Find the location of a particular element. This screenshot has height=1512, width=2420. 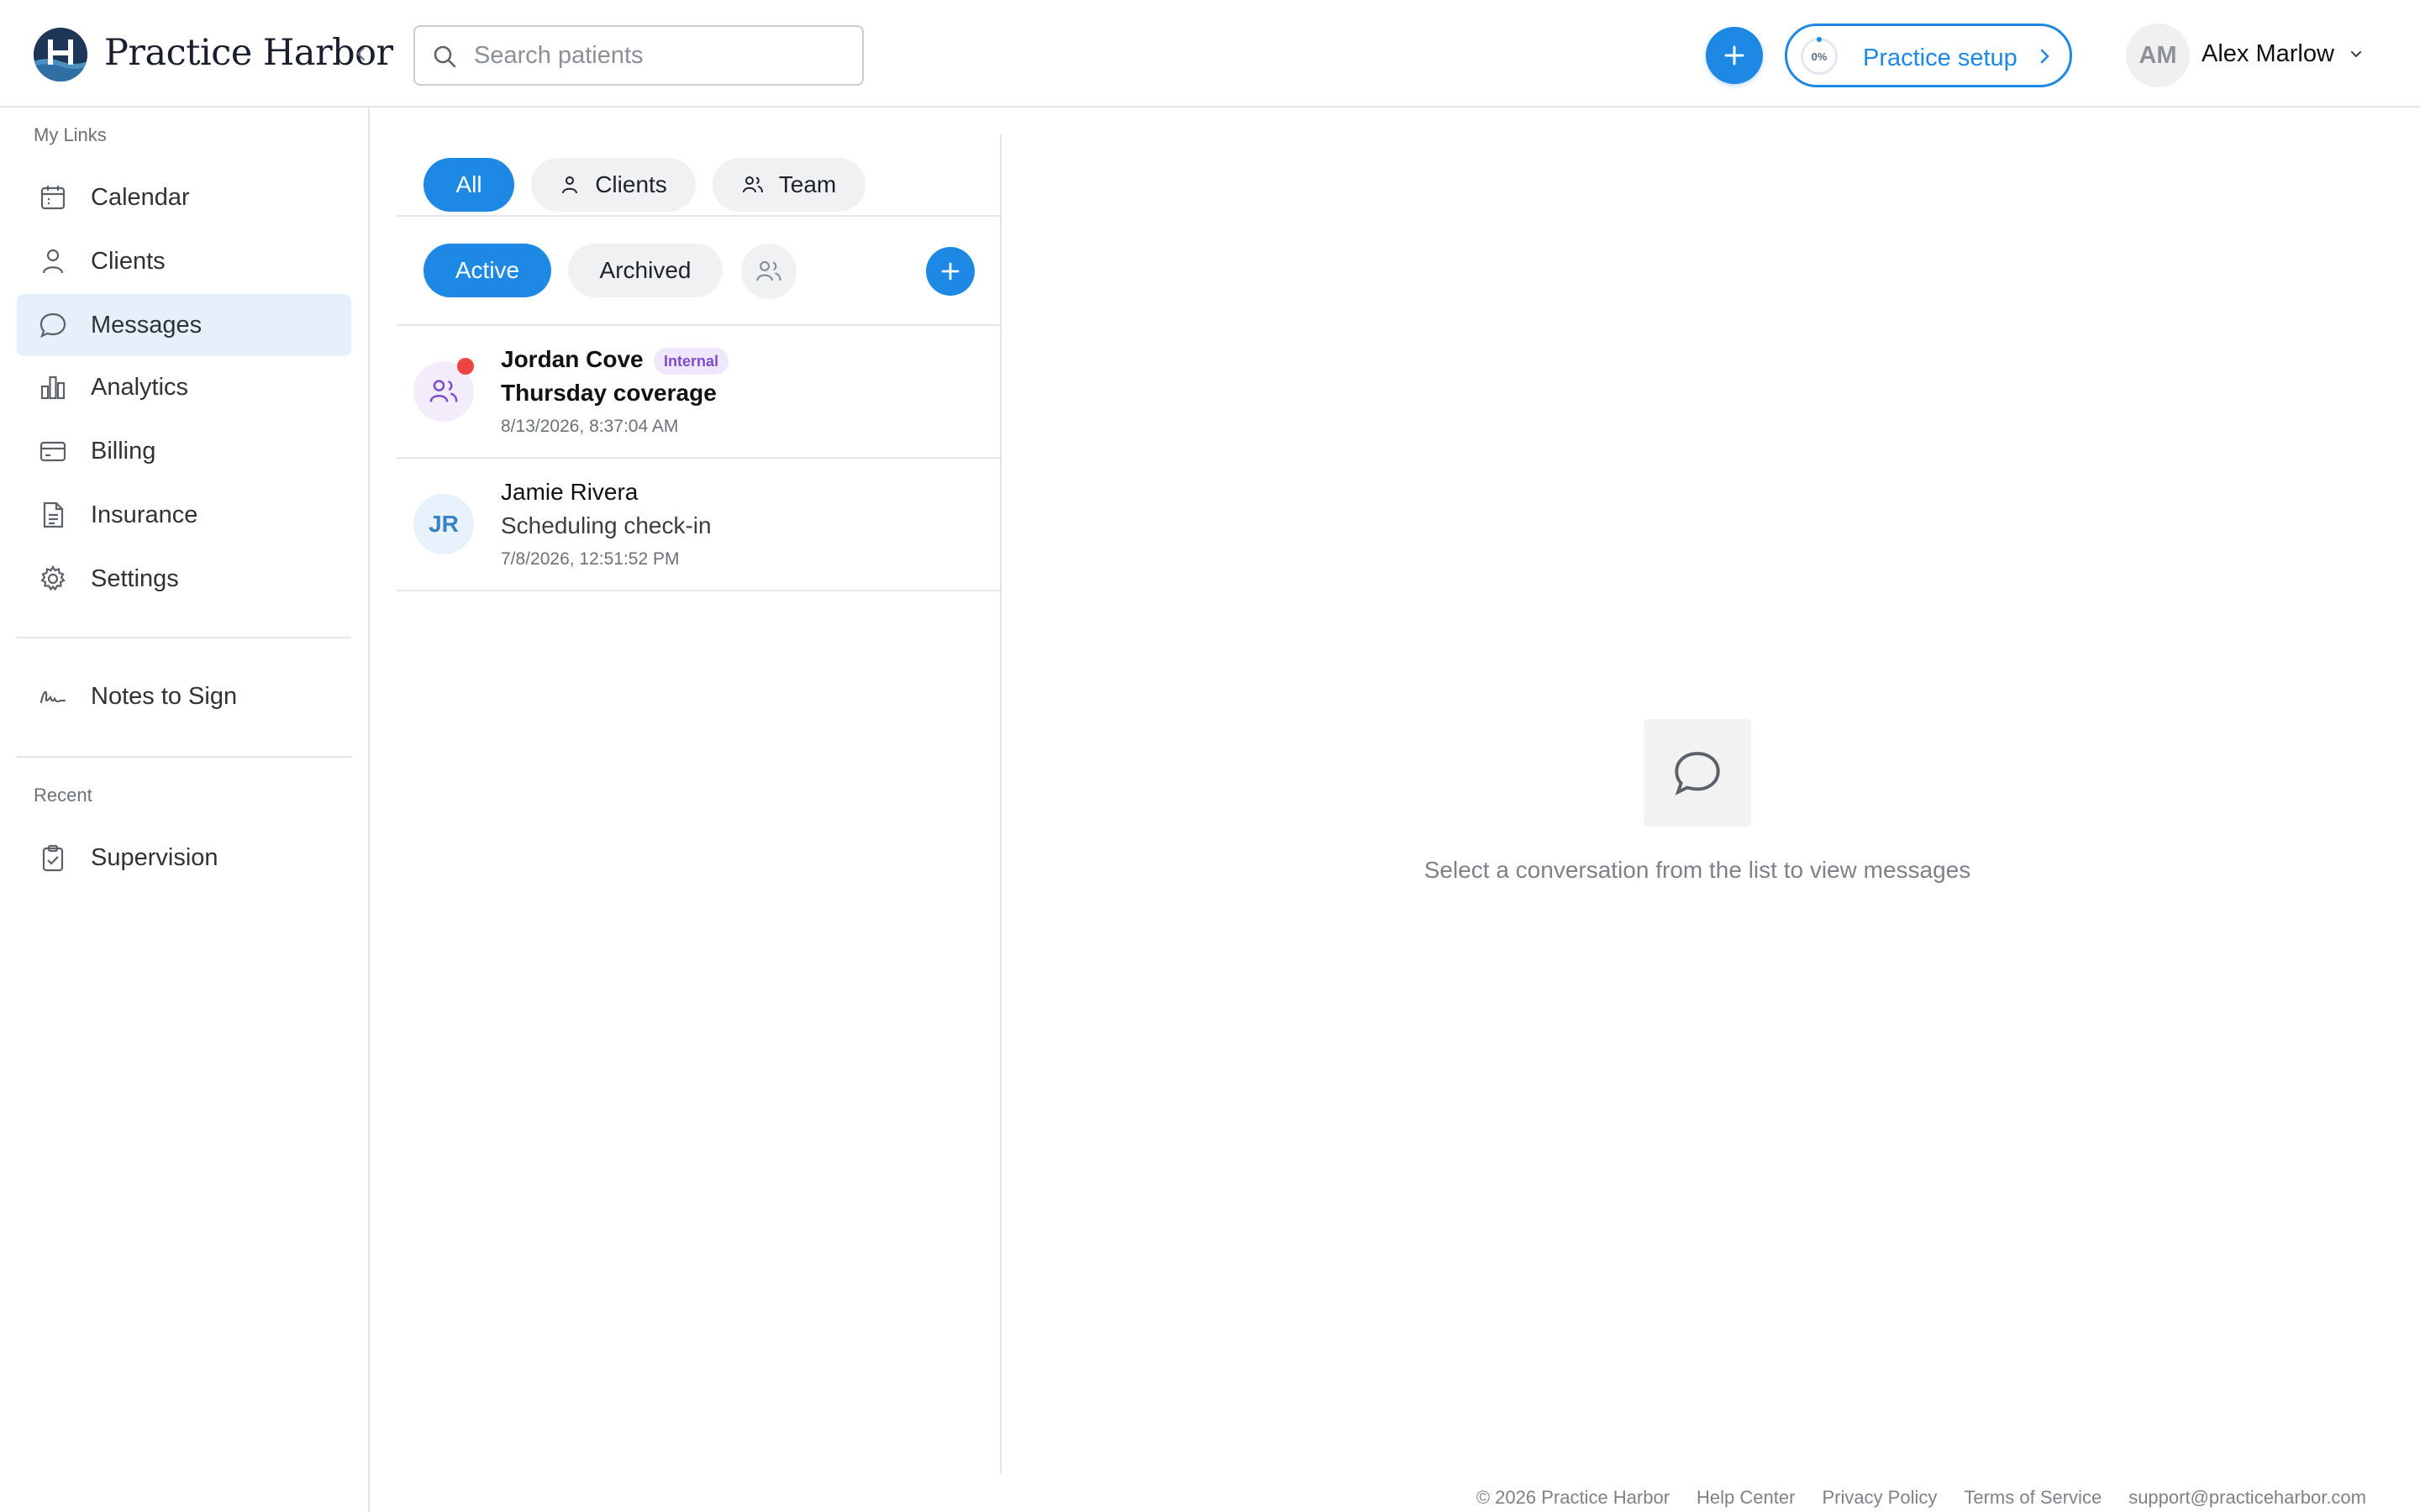

conversation-timestamp: 8/13/2026, 8:37:04 AM is located at coordinates (590, 426).